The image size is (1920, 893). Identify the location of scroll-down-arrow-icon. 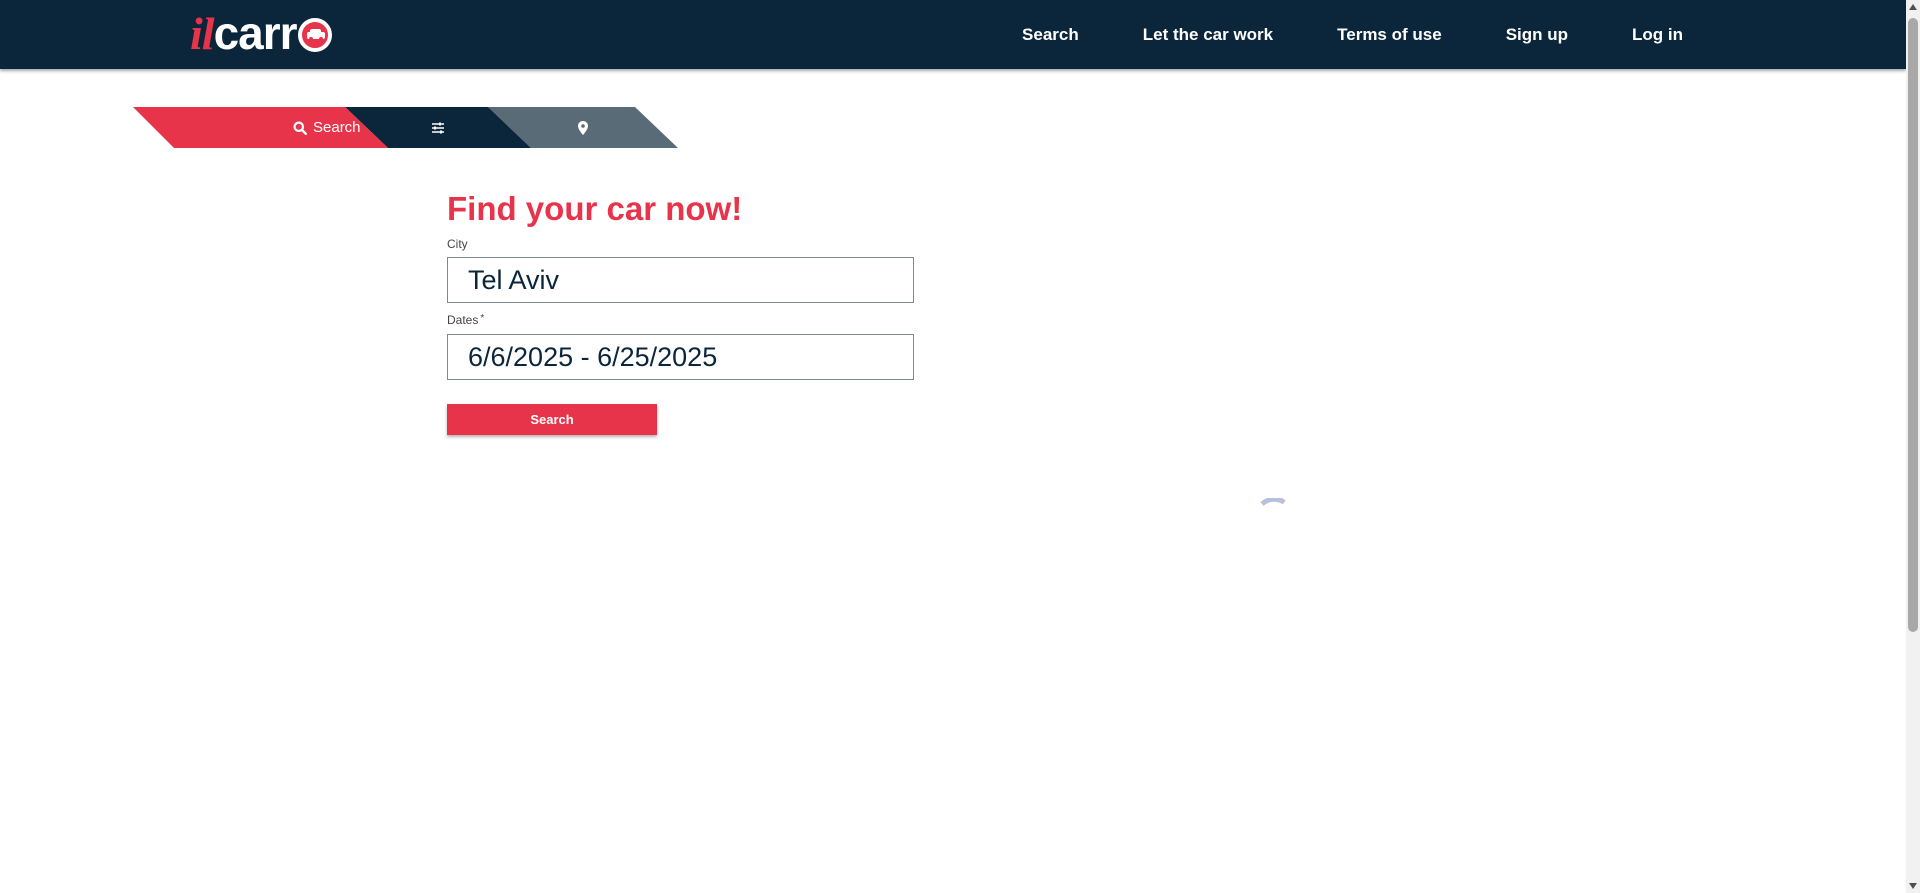
(1913, 886).